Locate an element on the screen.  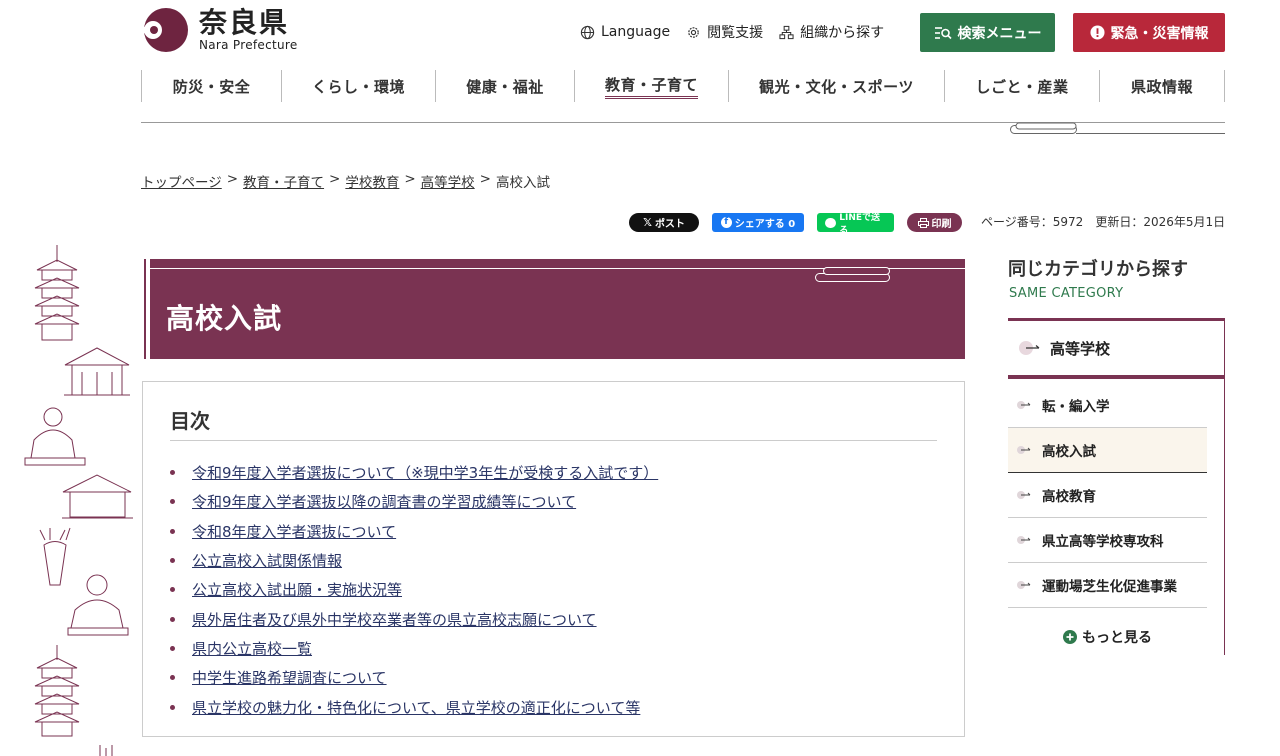
globe-icon is located at coordinates (587, 32).